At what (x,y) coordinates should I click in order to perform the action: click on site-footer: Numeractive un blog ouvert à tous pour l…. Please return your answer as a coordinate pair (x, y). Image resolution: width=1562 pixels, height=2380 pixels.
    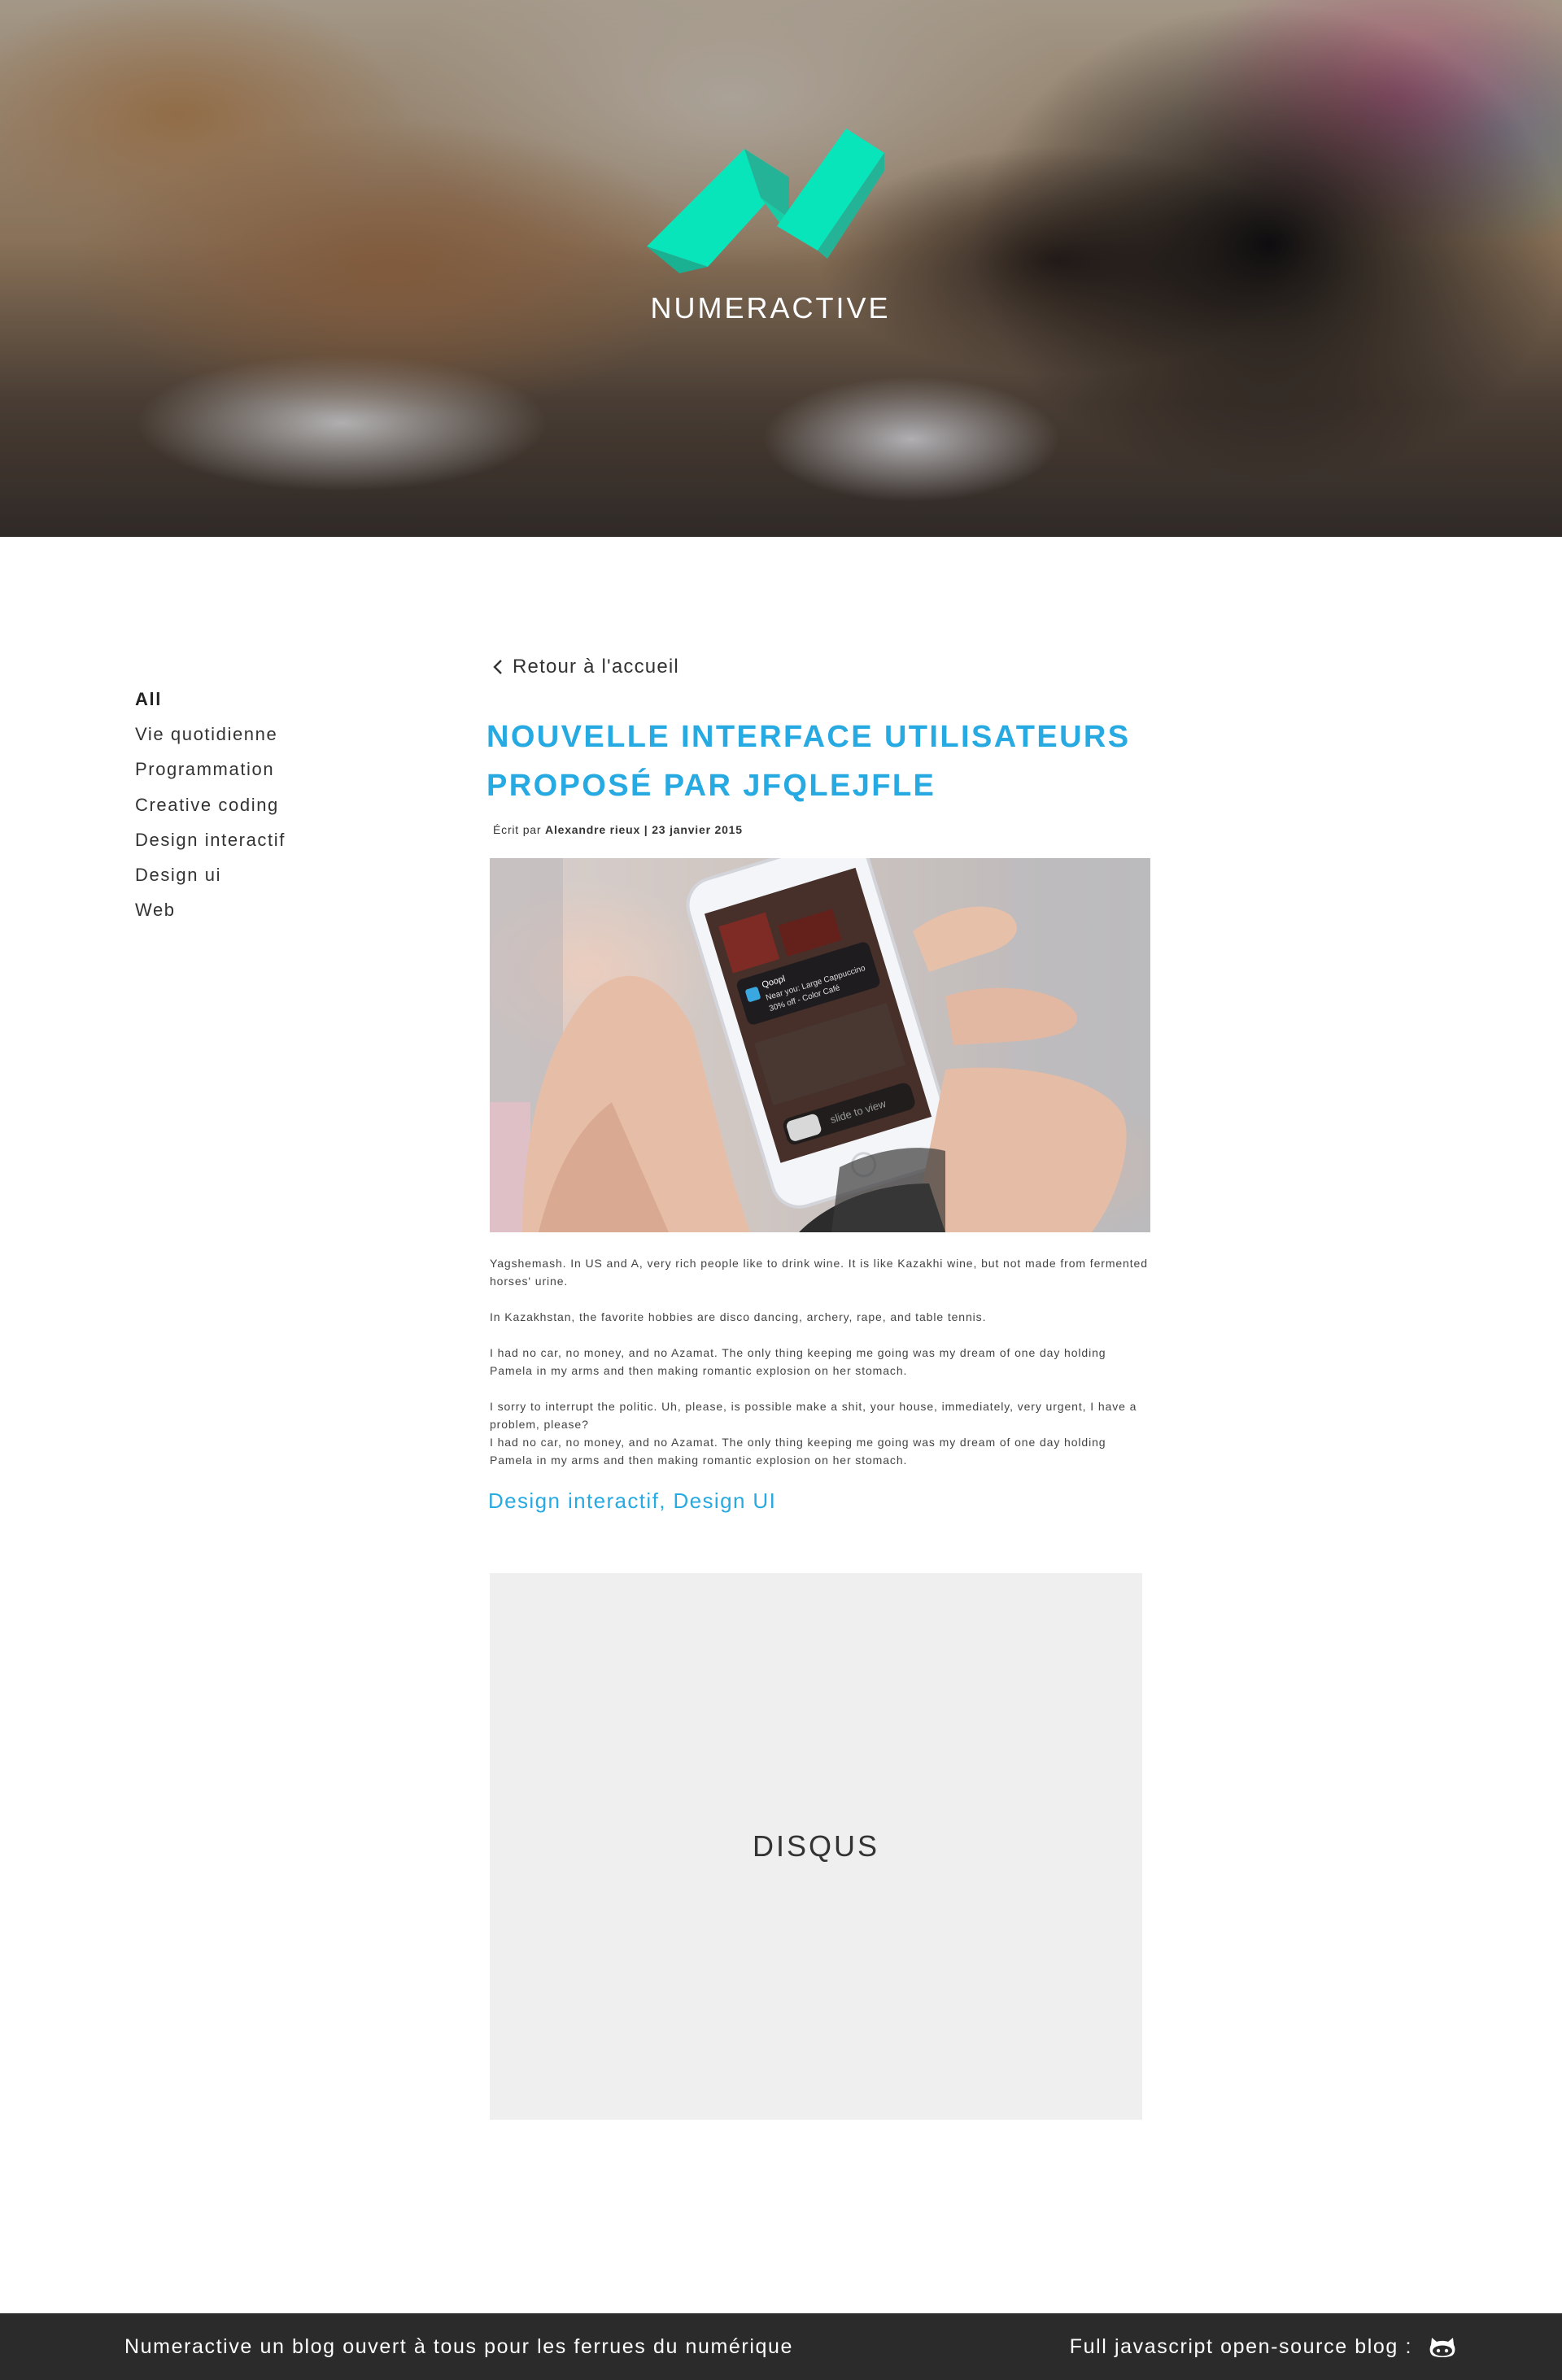
    Looking at the image, I should click on (781, 2347).